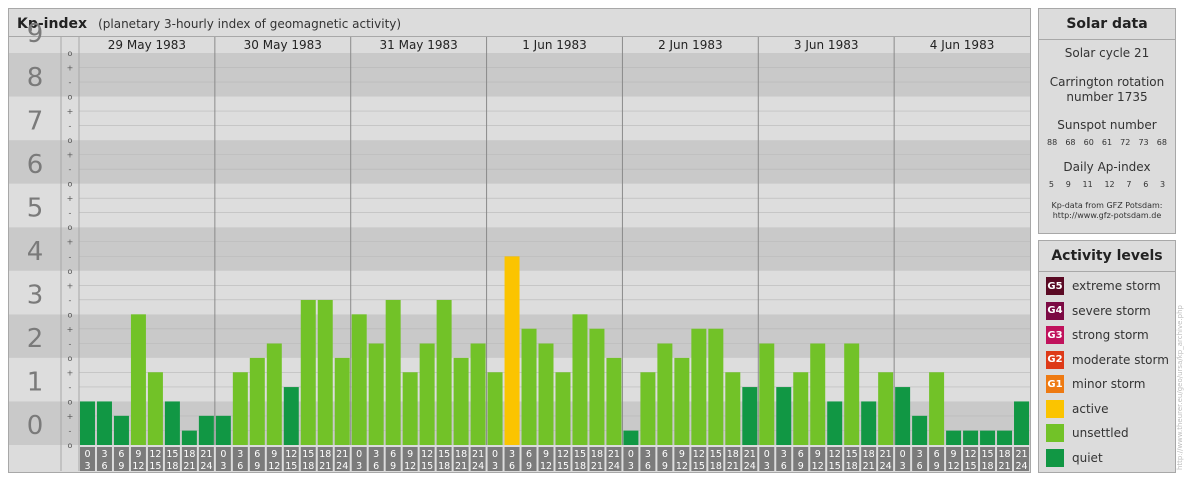  I want to click on interval-start-label: 21, so click(886, 454).